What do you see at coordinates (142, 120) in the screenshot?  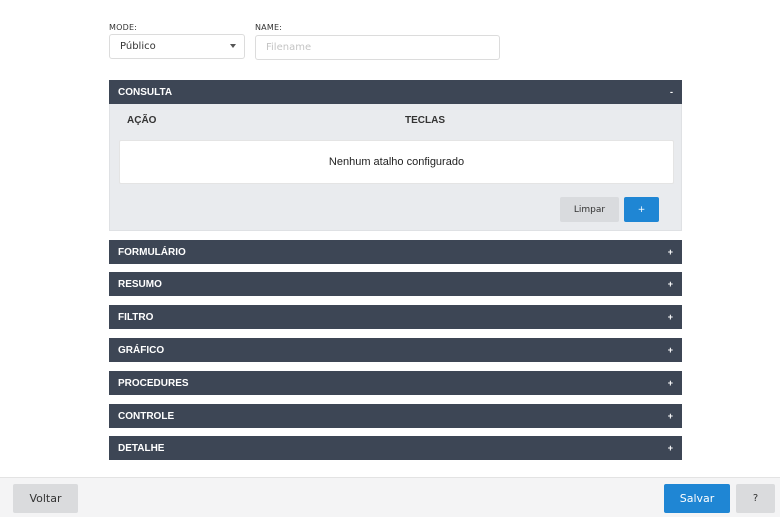 I see `column-header-action: AÇÃO` at bounding box center [142, 120].